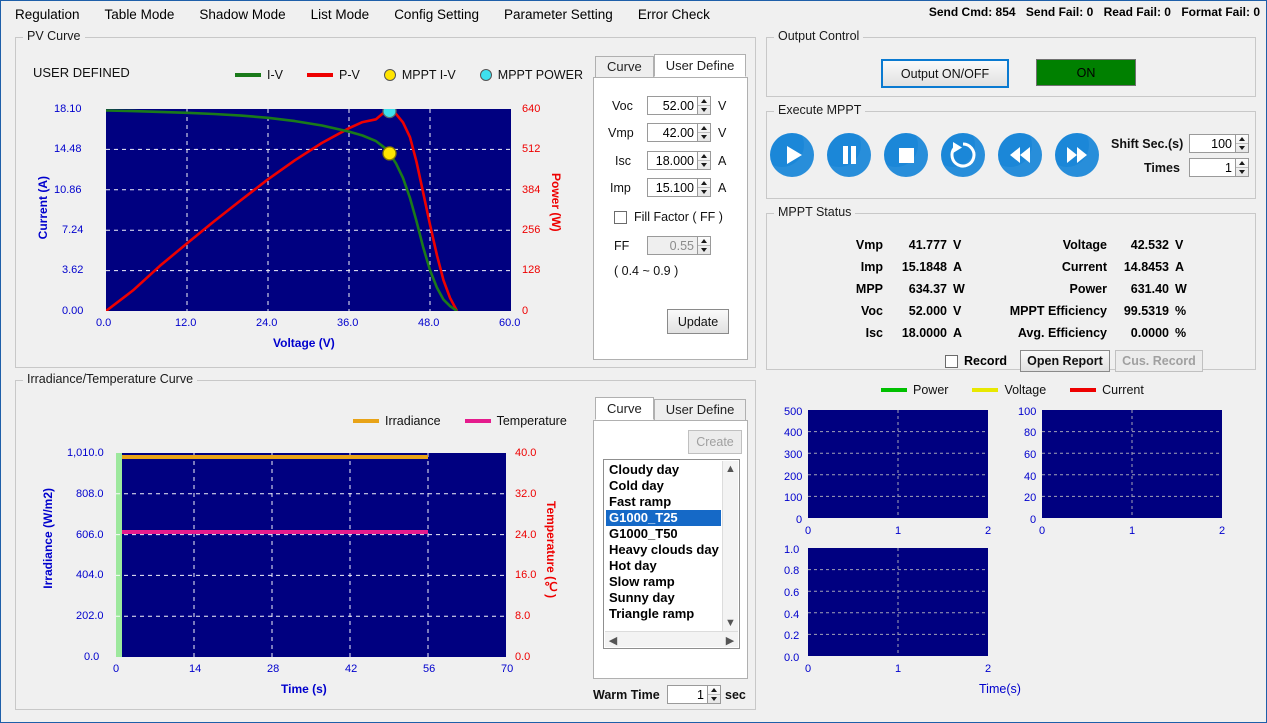 The width and height of the screenshot is (1267, 723). Describe the element at coordinates (698, 321) in the screenshot. I see `update-button: Update` at that location.